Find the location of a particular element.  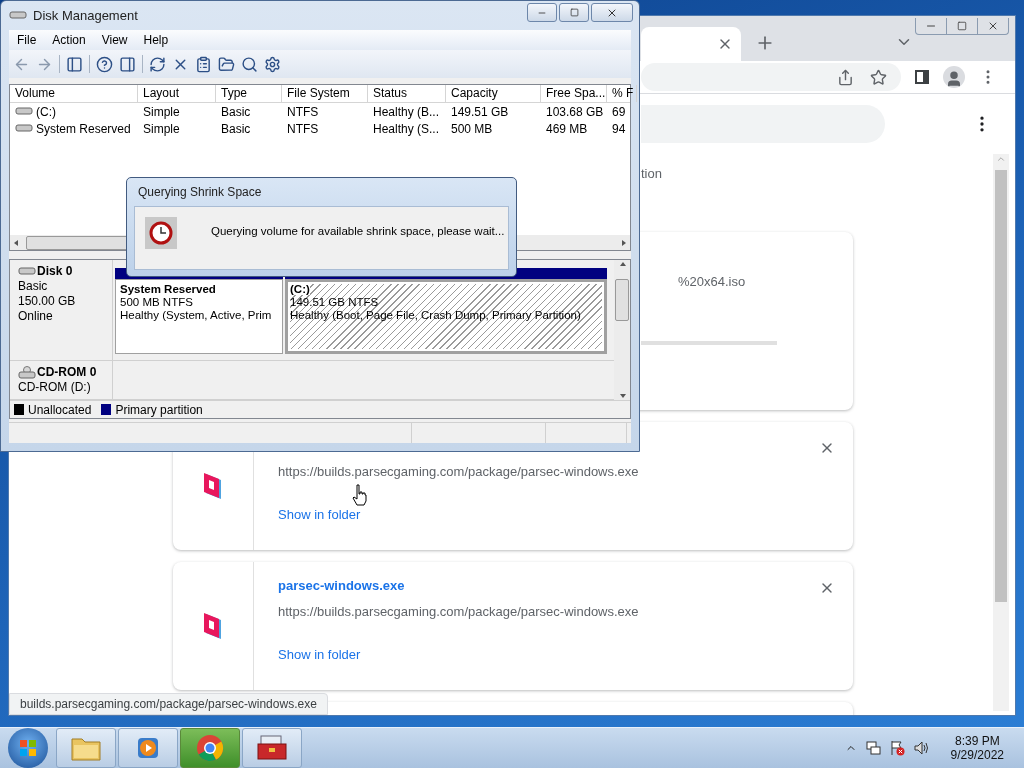

scrollbar is located at coordinates (1001, 432).